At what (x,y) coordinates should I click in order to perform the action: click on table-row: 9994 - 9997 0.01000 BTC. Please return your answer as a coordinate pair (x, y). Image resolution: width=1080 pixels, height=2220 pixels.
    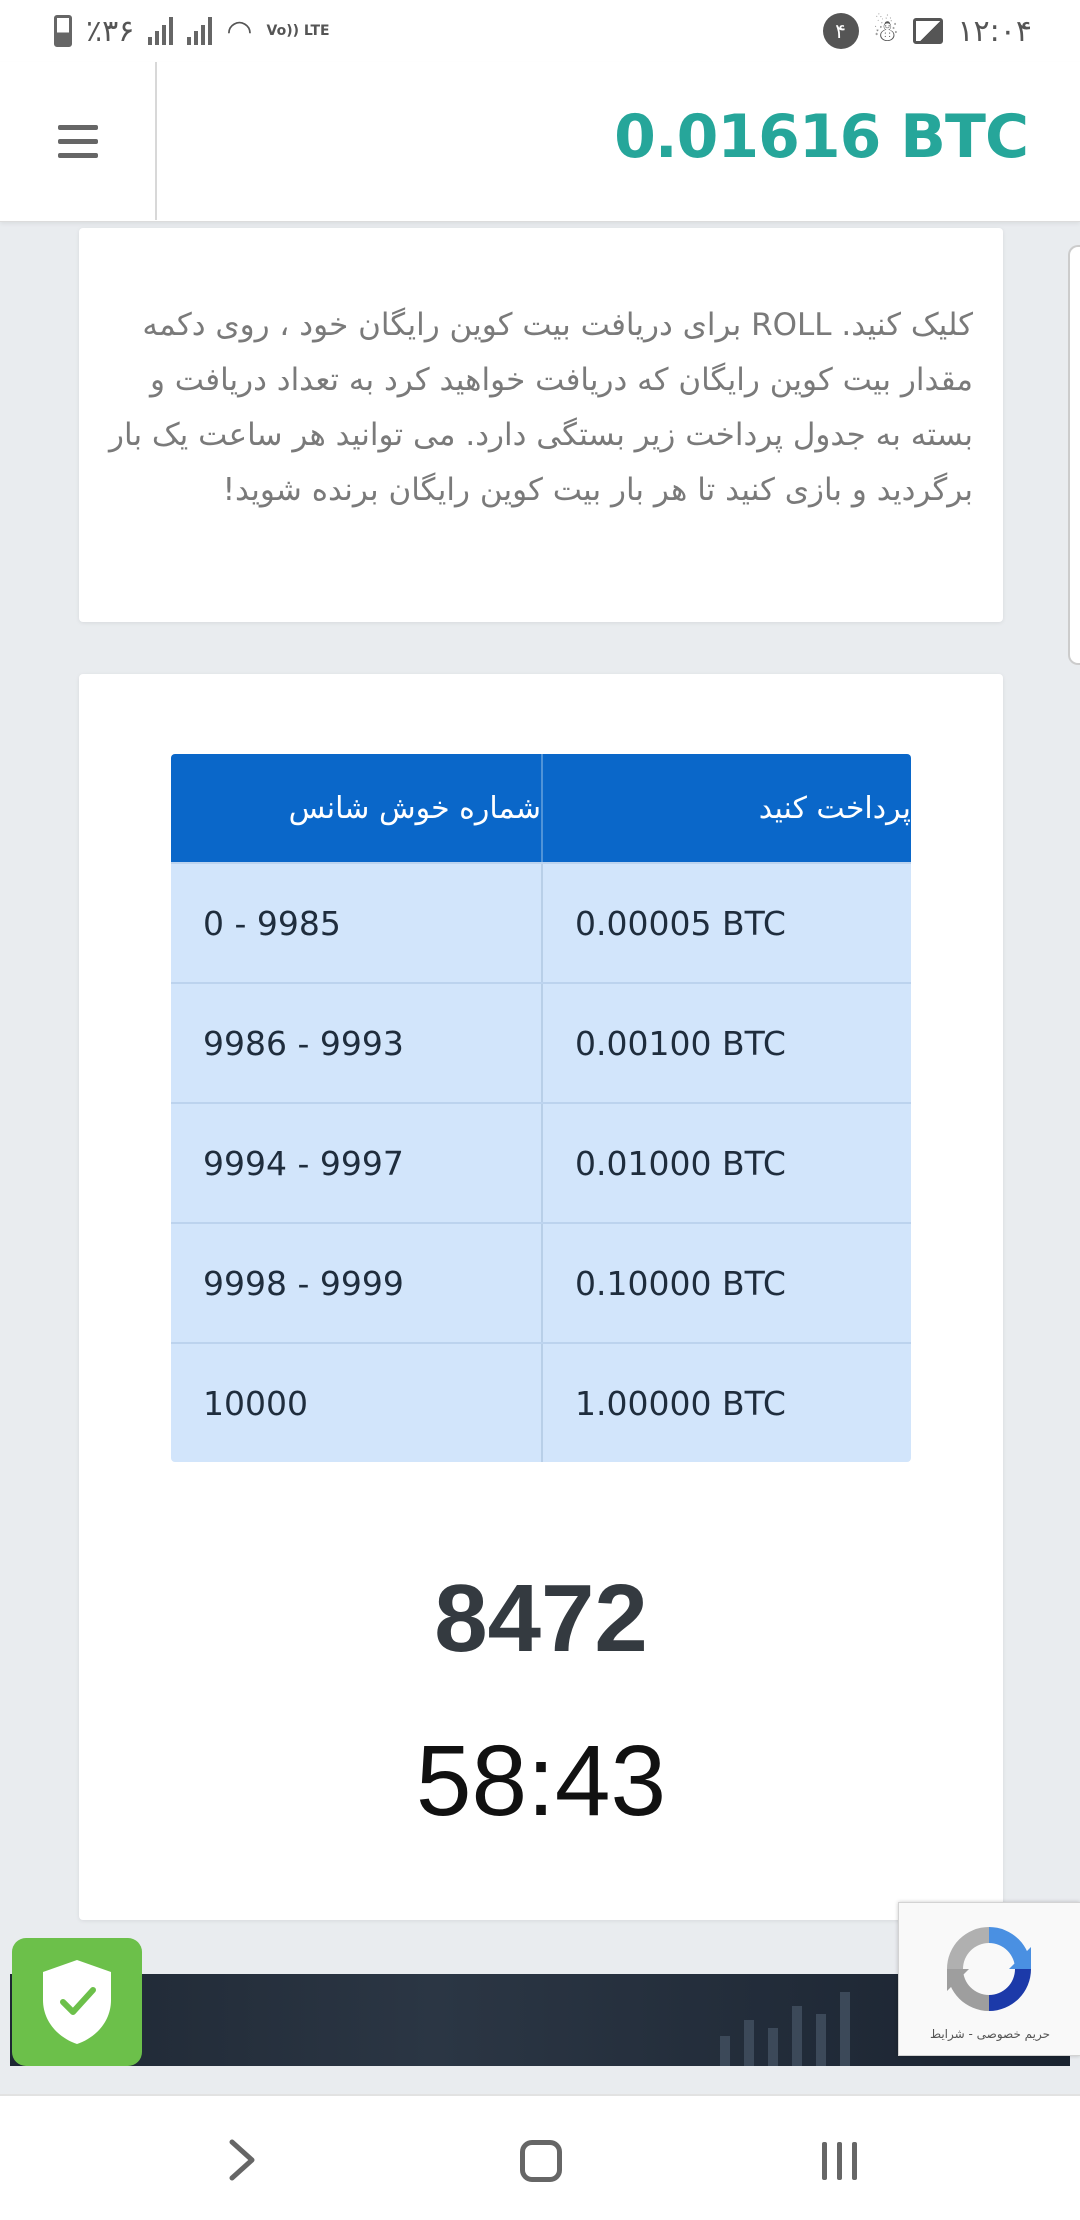
    Looking at the image, I should click on (541, 1162).